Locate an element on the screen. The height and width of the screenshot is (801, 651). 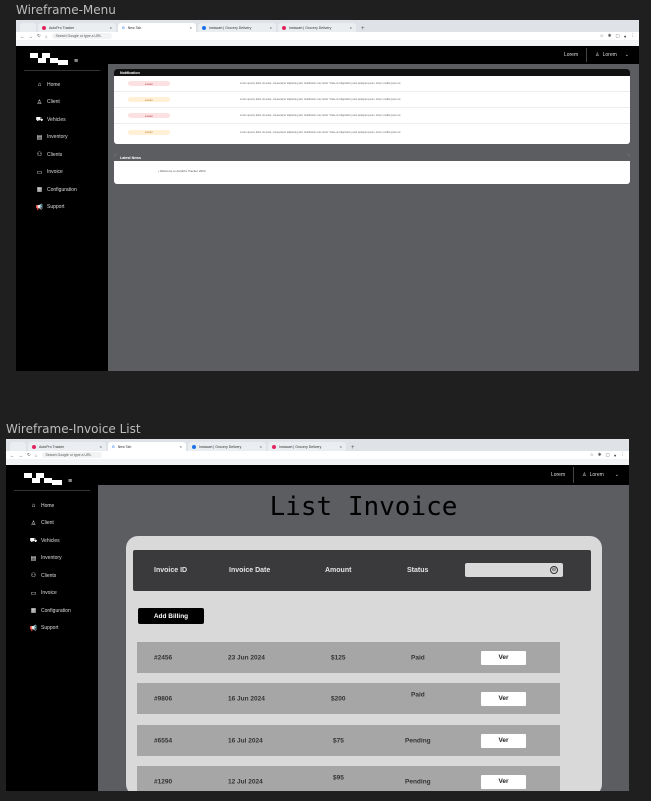
search-icon: ⊙ is located at coordinates (554, 570).